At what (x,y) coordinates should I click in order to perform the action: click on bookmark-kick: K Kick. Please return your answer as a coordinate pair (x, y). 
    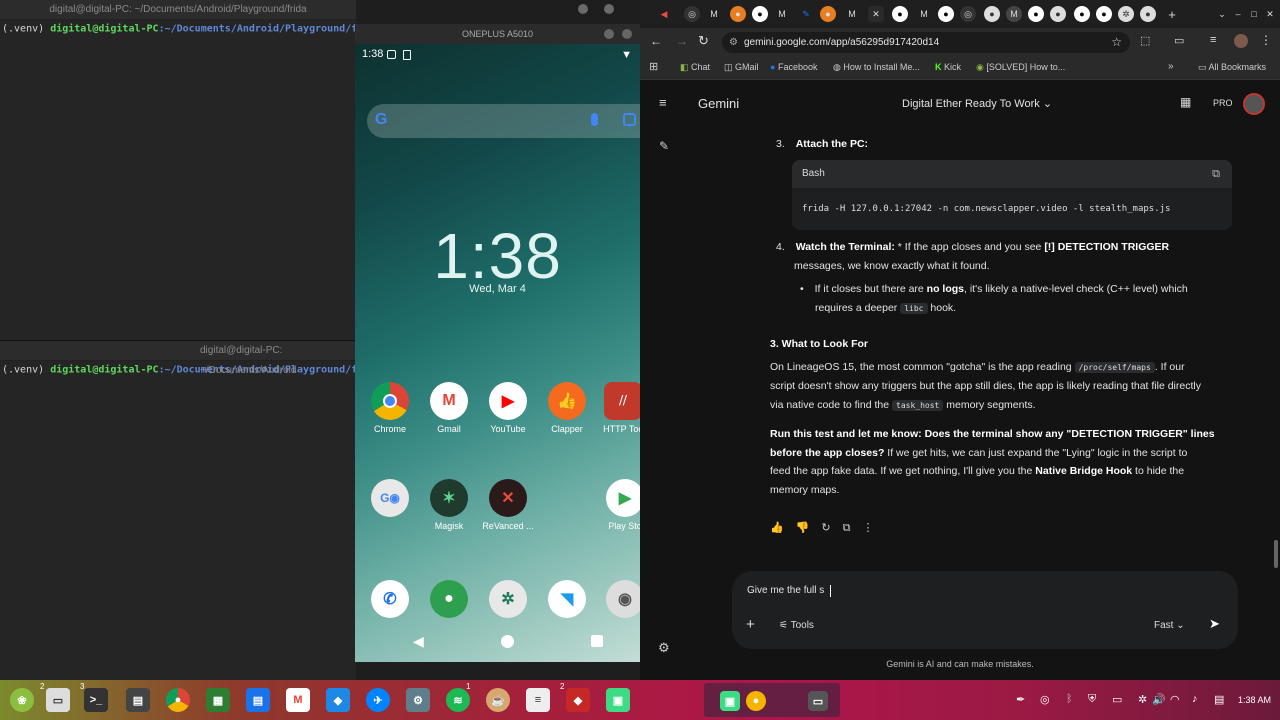
    Looking at the image, I should click on (948, 67).